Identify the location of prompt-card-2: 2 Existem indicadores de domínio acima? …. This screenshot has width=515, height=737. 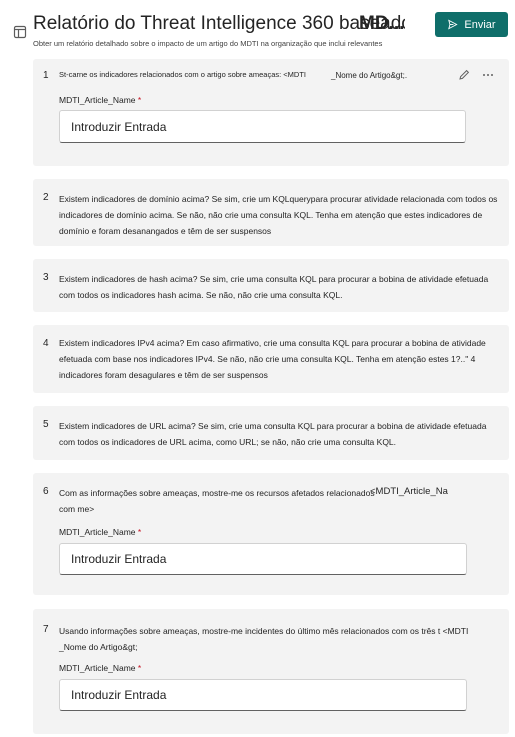
(271, 212).